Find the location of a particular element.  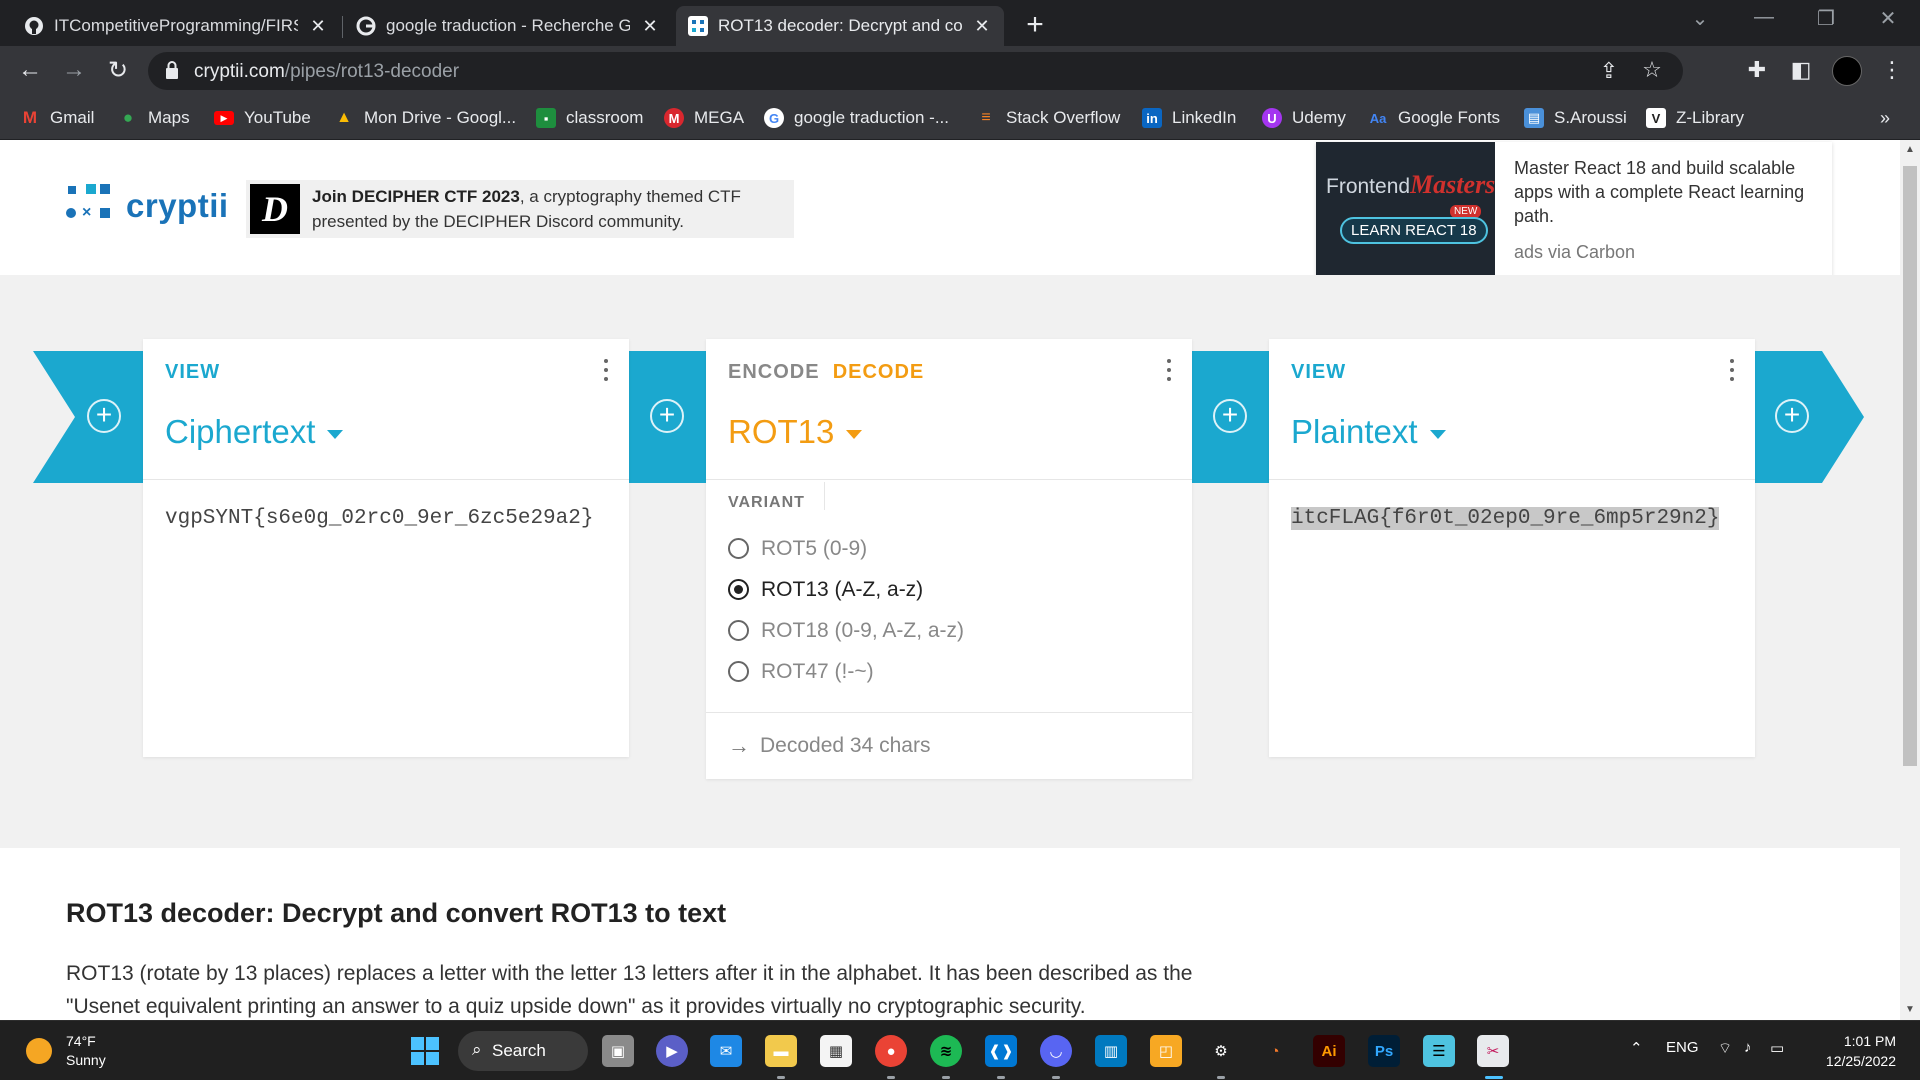

running-indicator is located at coordinates (946, 1077).